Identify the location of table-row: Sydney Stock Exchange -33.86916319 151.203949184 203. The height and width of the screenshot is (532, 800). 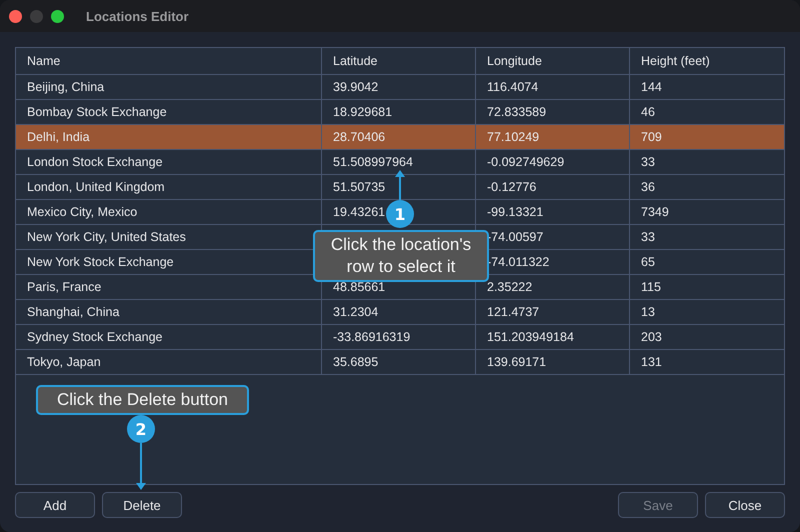
(400, 337).